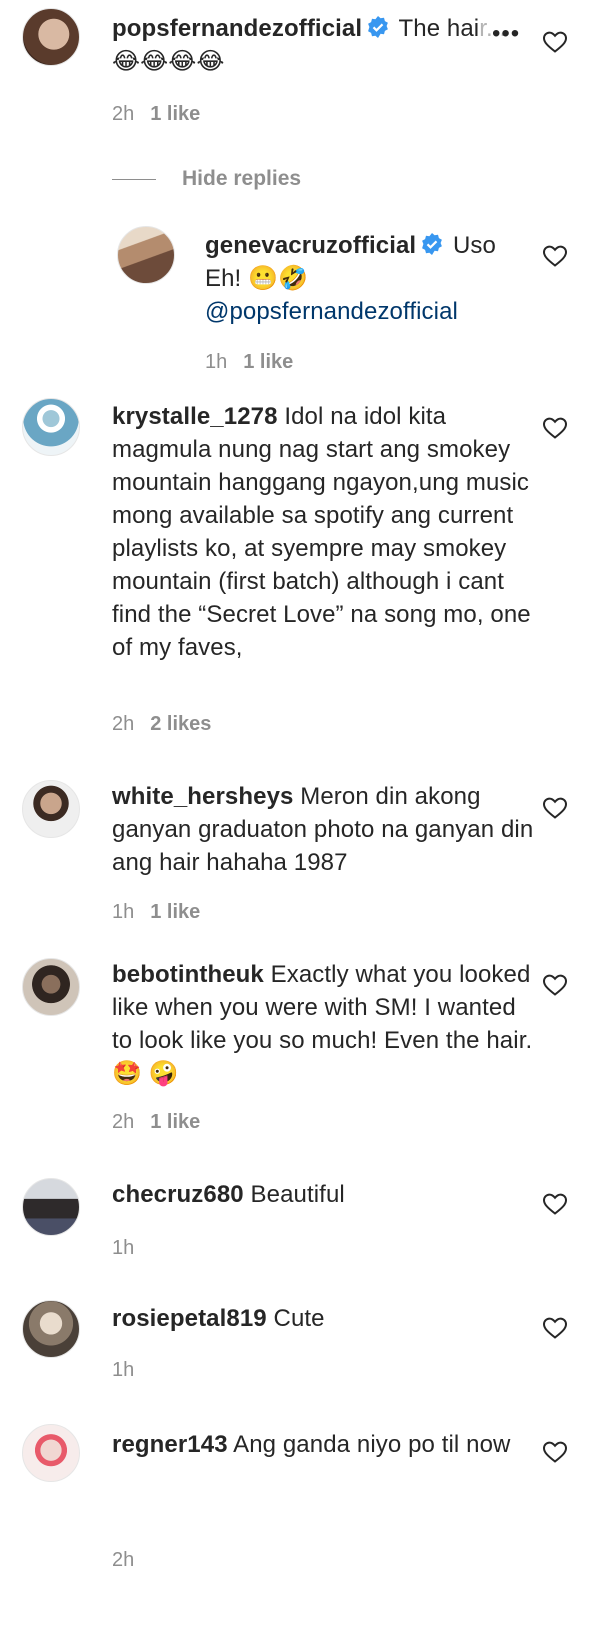 The height and width of the screenshot is (1625, 600). Describe the element at coordinates (372, 1444) in the screenshot. I see `comment-text: Ang ganda niyo po til now` at that location.